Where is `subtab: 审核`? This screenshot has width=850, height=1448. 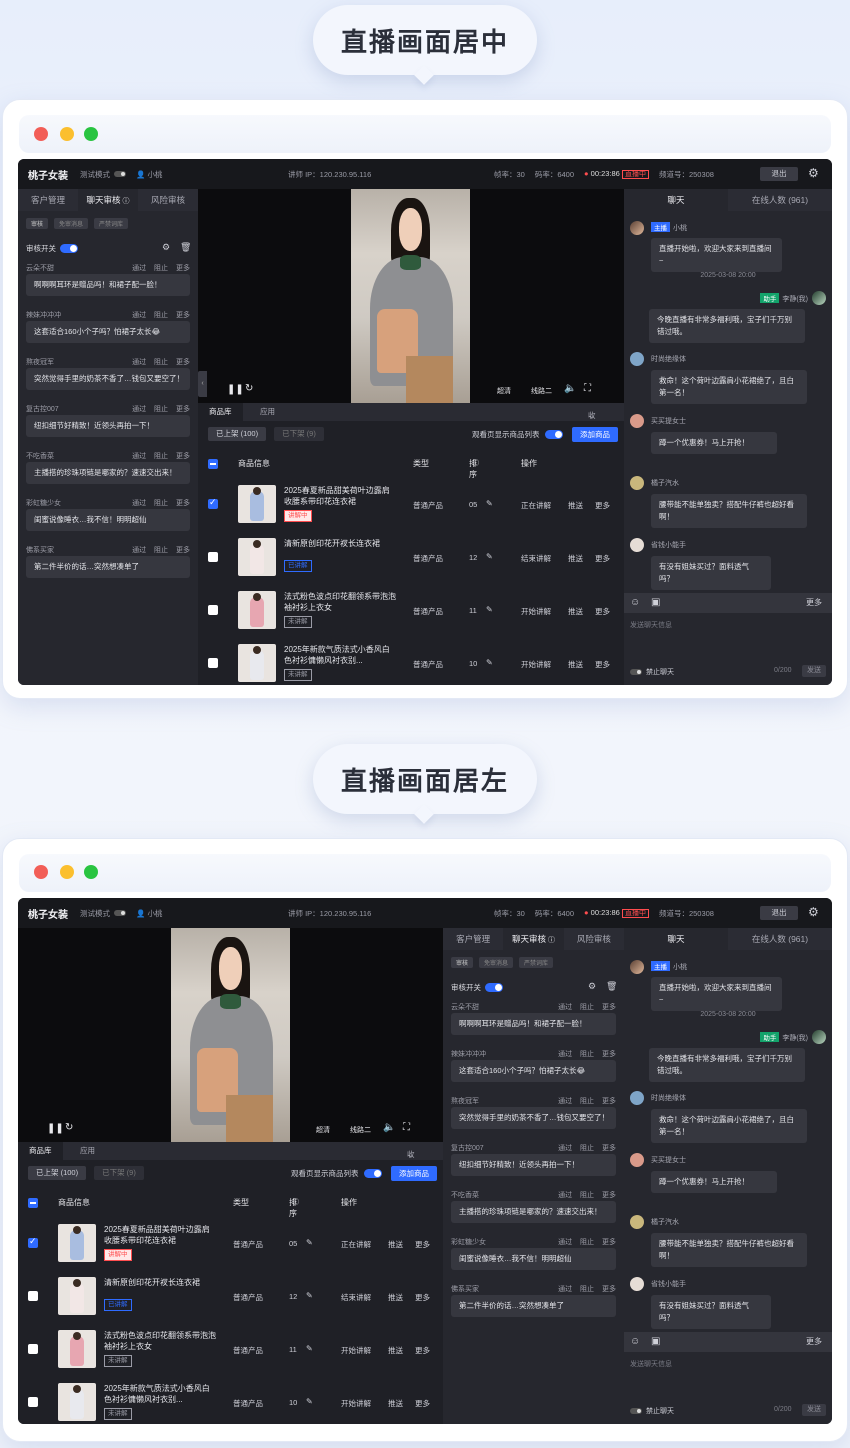
subtab: 审核 is located at coordinates (462, 962).